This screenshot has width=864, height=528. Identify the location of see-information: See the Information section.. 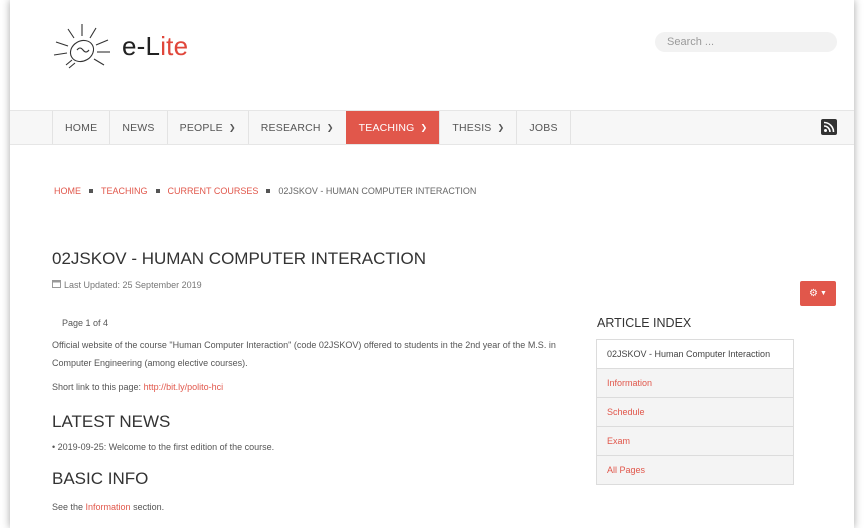
(108, 507).